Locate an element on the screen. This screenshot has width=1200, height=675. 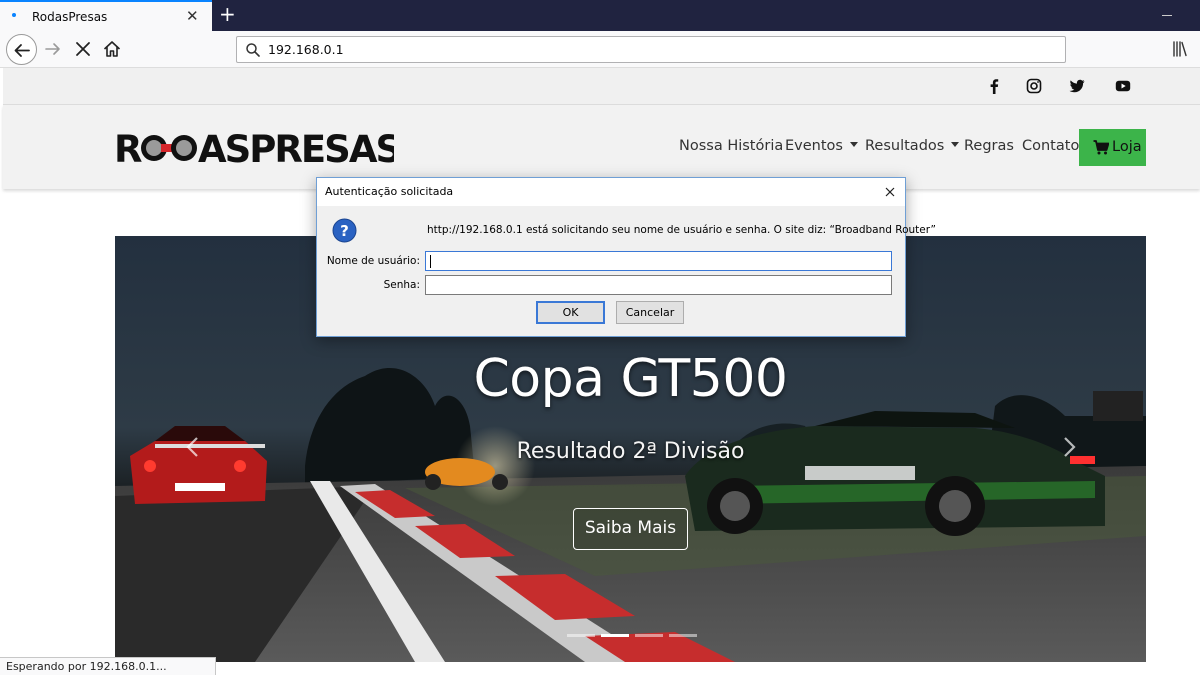
twitter-icon is located at coordinates (1077, 86).